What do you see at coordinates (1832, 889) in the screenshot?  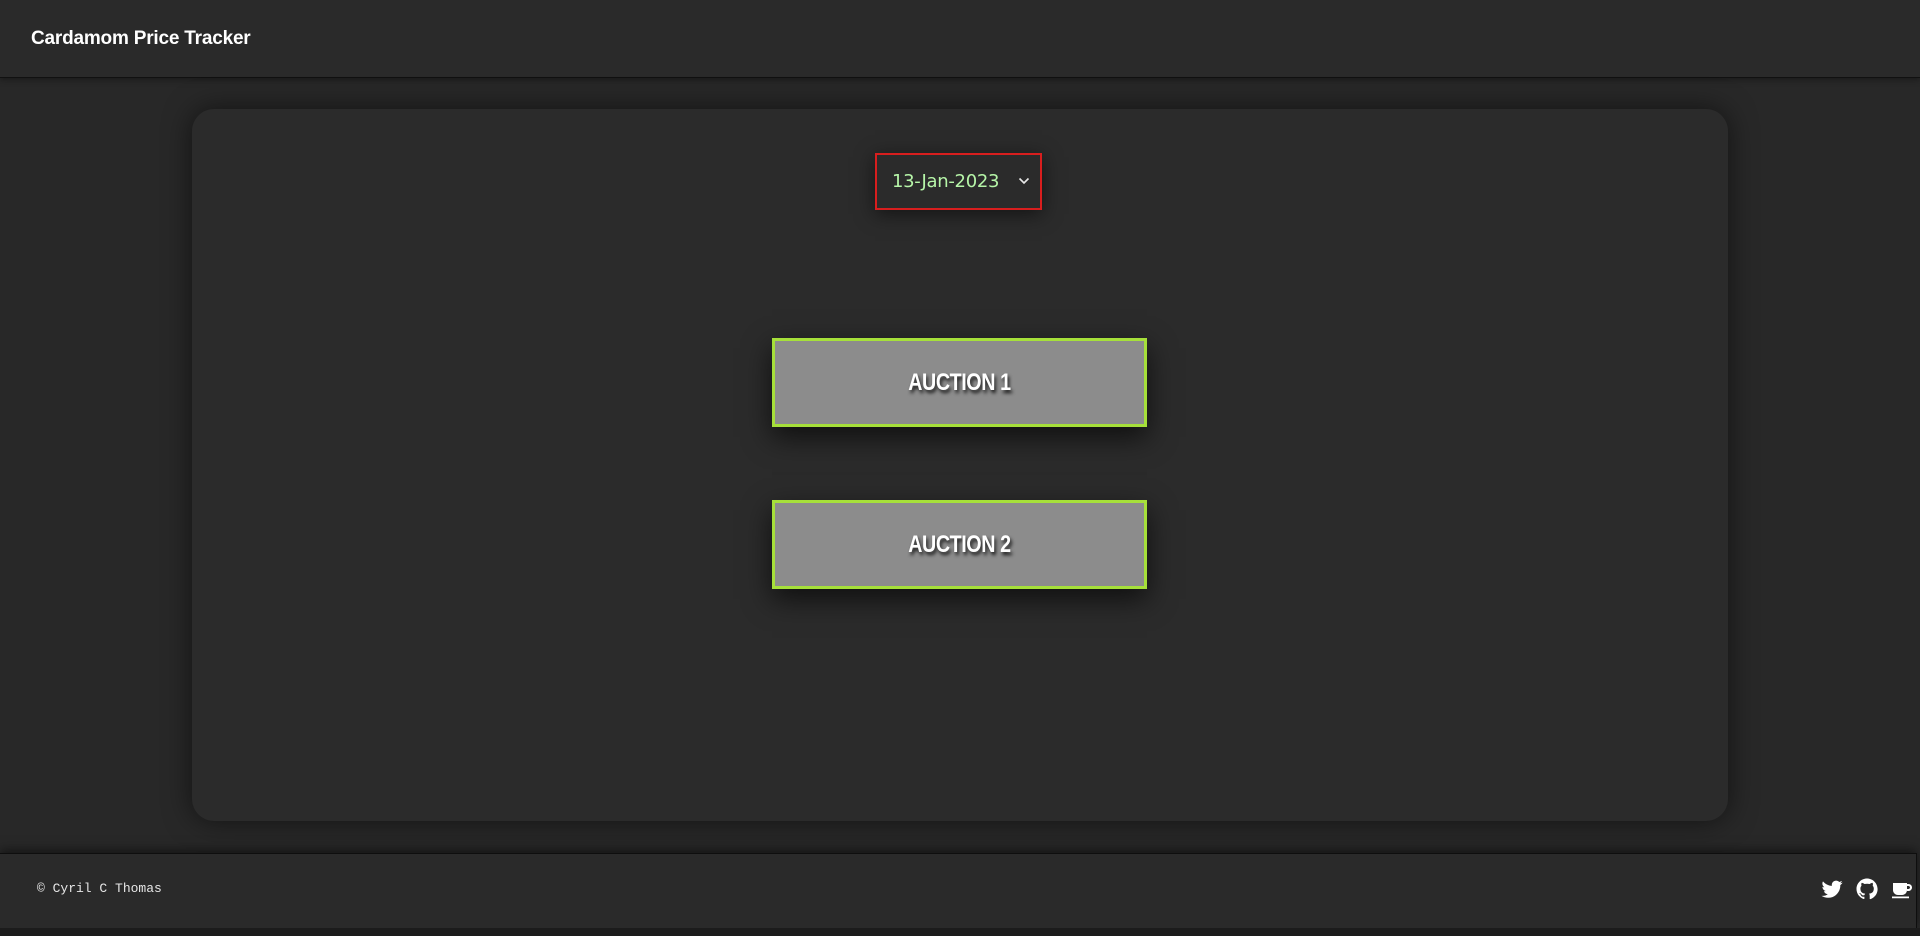 I see `twitter-icon` at bounding box center [1832, 889].